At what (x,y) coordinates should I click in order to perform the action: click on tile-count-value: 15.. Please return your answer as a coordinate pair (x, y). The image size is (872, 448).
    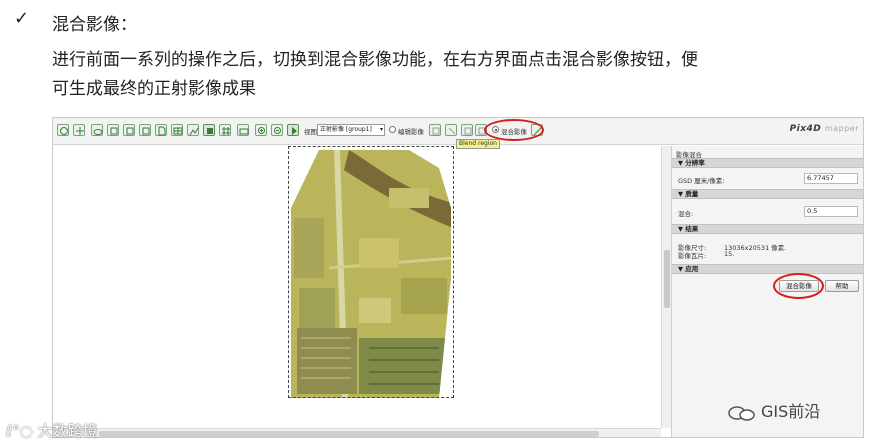
    Looking at the image, I should click on (729, 254).